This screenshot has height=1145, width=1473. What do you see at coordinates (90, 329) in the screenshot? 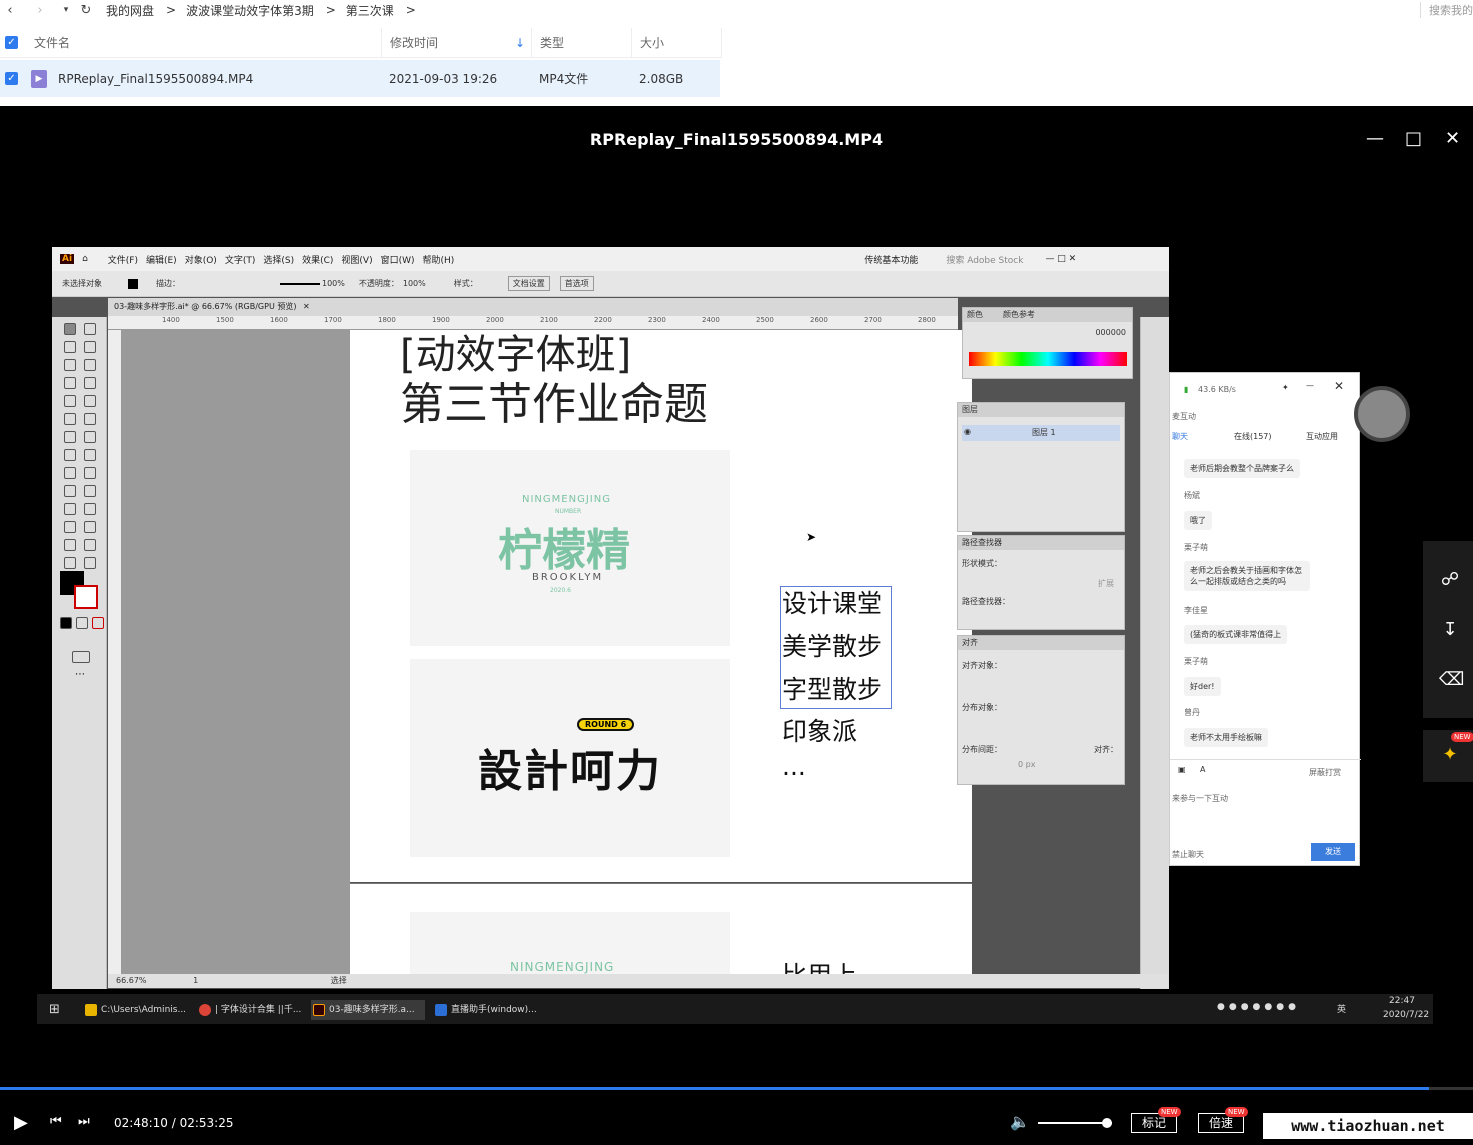
I see `direct-selection-tool-icon` at bounding box center [90, 329].